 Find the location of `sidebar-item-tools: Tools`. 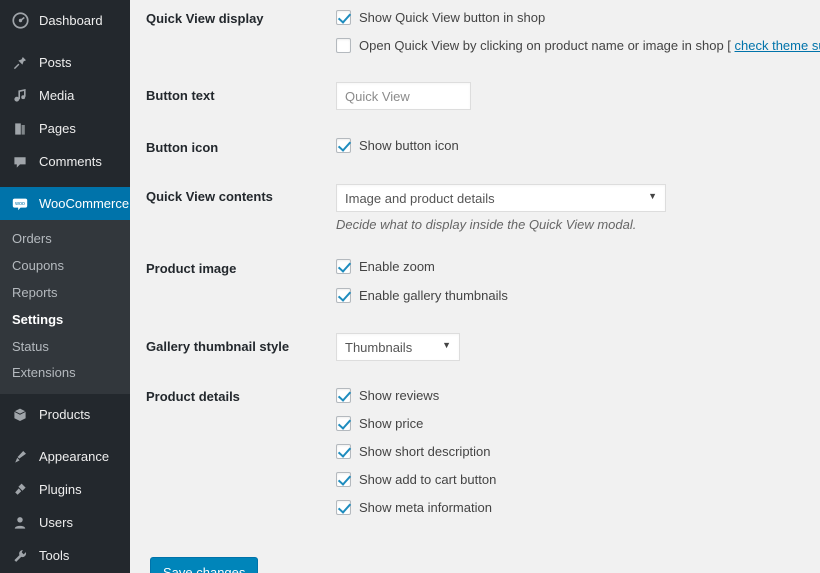

sidebar-item-tools: Tools is located at coordinates (65, 555).